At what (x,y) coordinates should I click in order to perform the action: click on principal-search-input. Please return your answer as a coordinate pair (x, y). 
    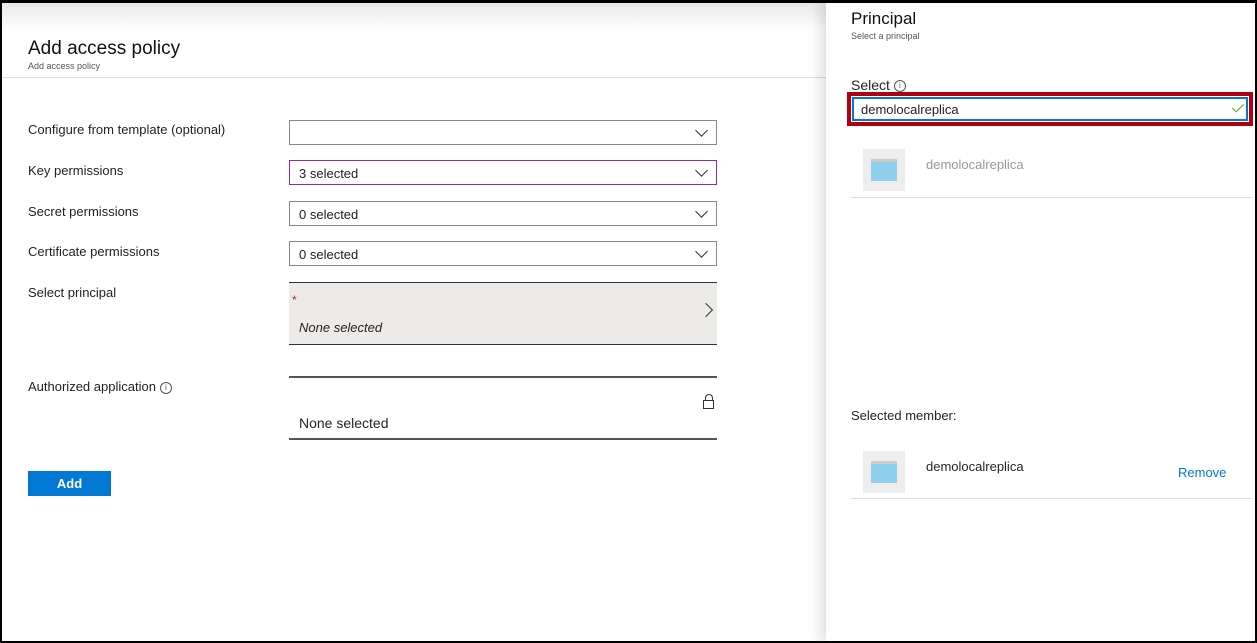
    Looking at the image, I should click on (1050, 109).